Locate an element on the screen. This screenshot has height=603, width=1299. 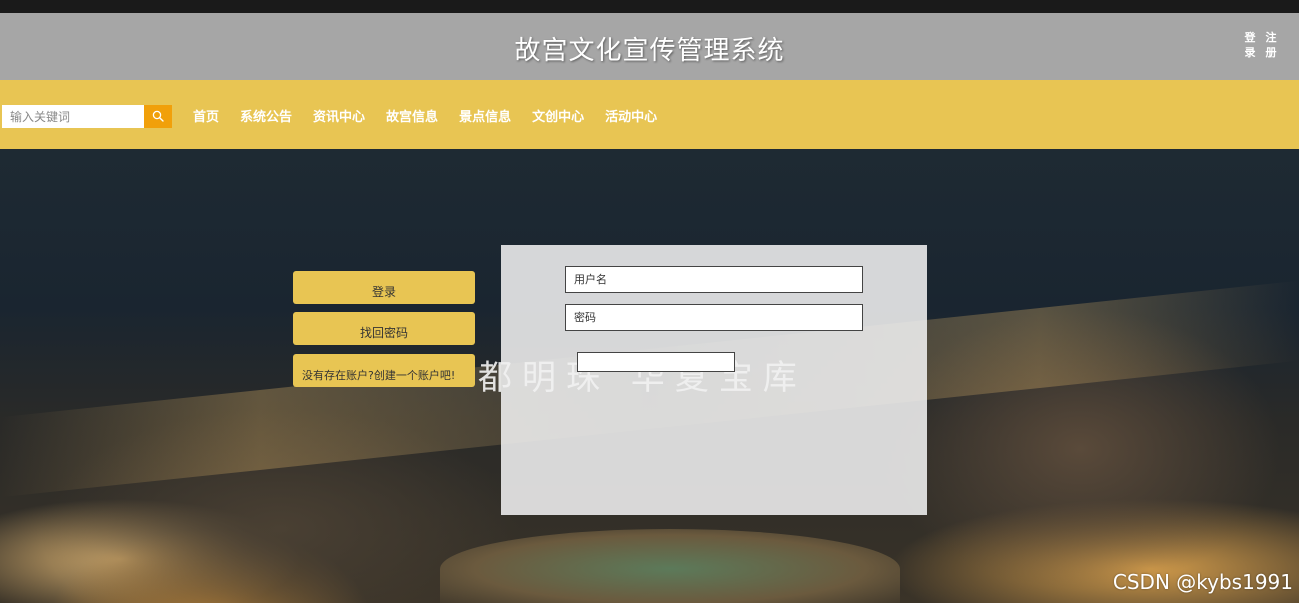
password-input is located at coordinates (714, 317).